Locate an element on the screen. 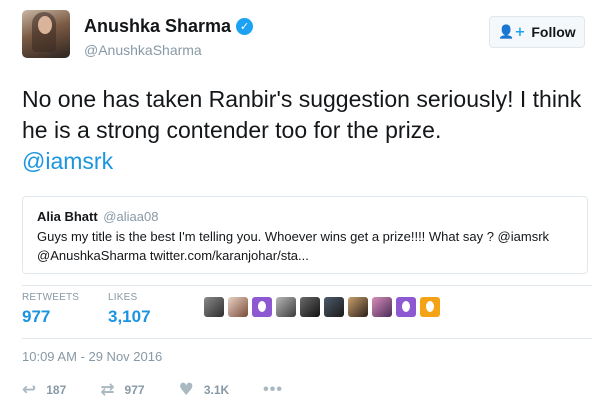 This screenshot has height=410, width=612. likes-count: 3,107 is located at coordinates (129, 316).